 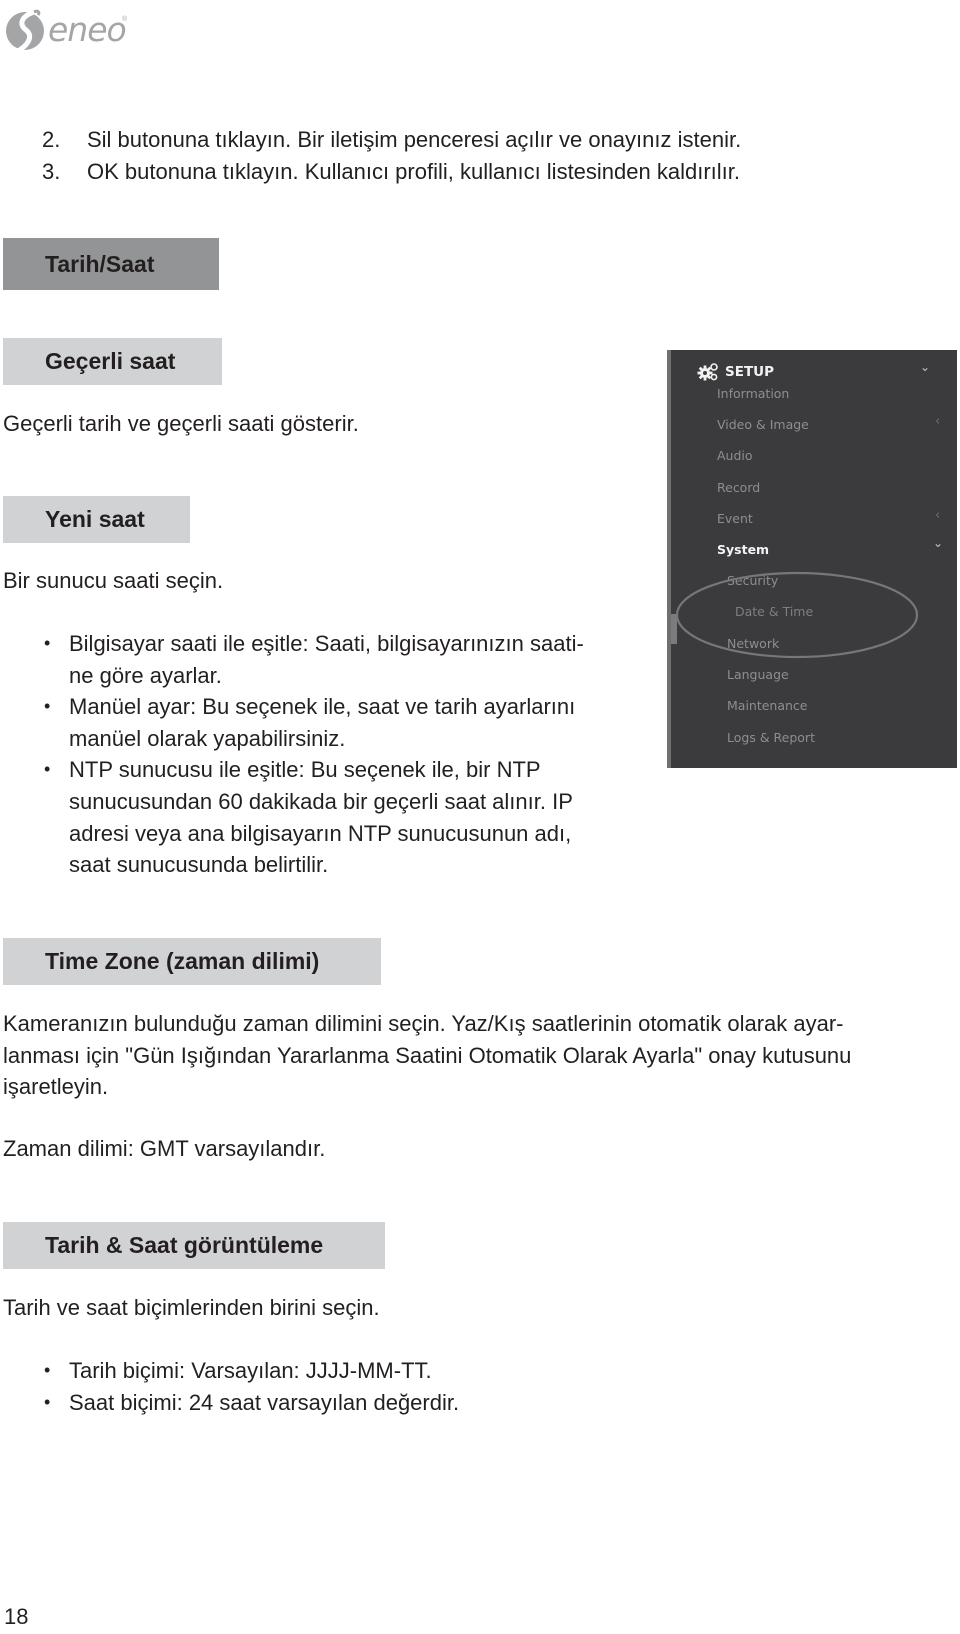 What do you see at coordinates (51, 139) in the screenshot?
I see `step-number: 2.` at bounding box center [51, 139].